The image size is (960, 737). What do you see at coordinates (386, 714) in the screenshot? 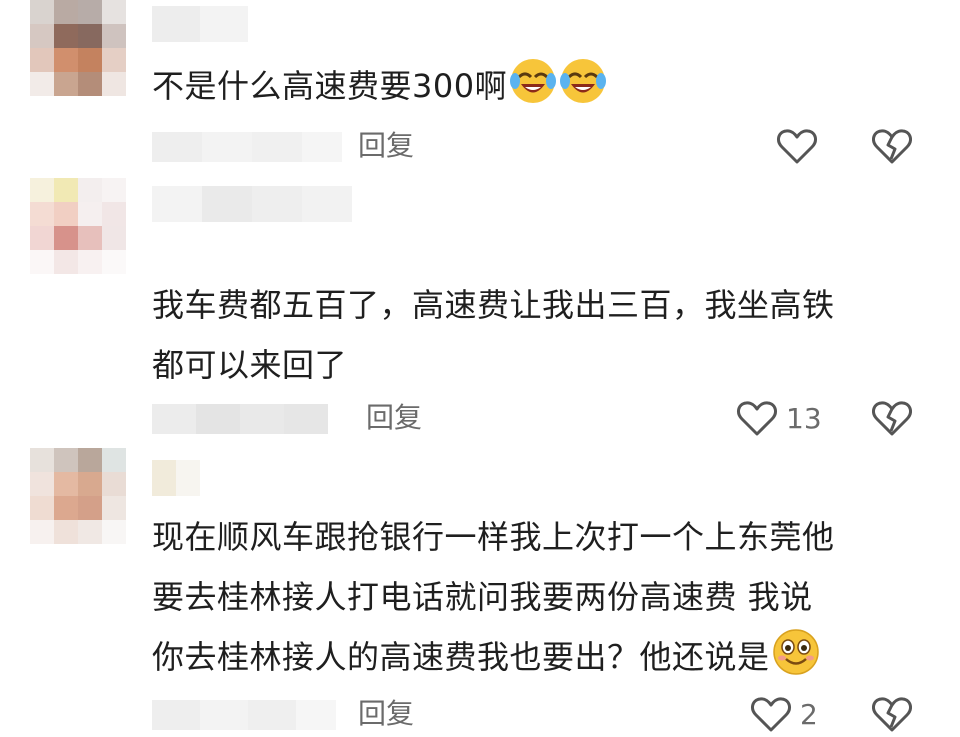
I see `reply-button: 回复` at bounding box center [386, 714].